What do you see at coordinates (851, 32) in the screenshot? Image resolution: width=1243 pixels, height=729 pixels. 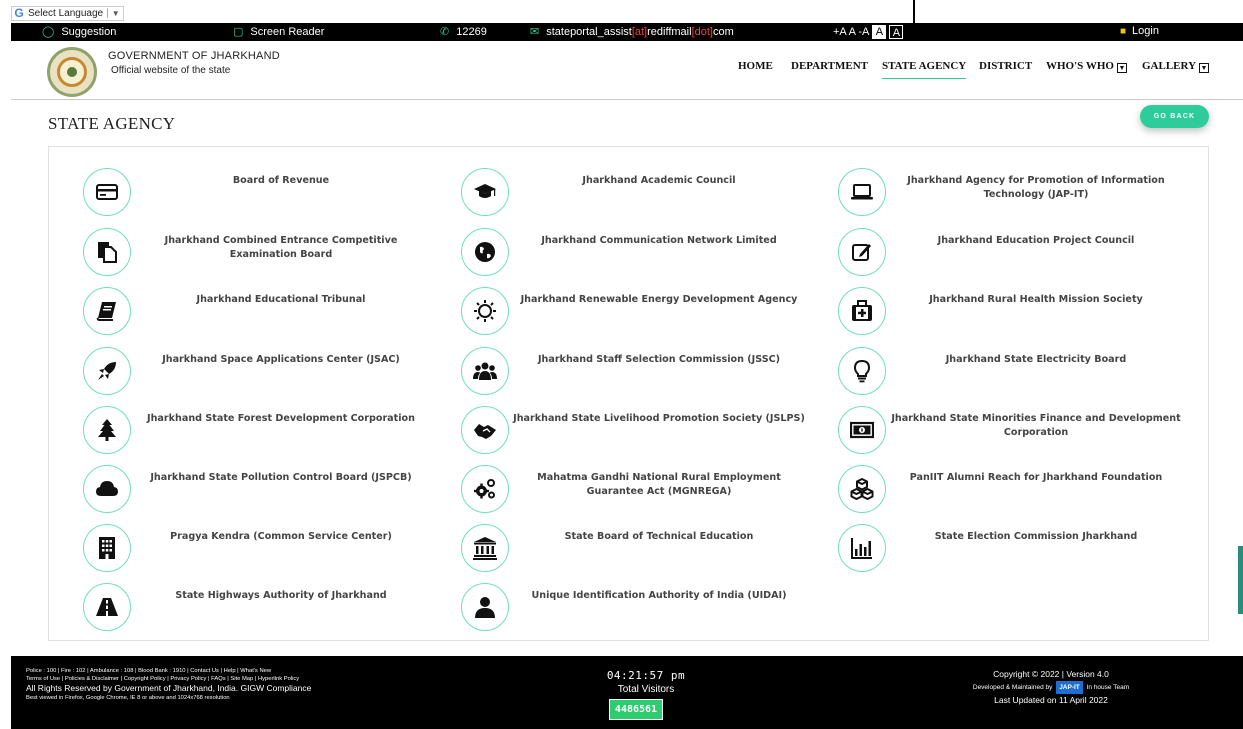 I see `font-size-buttons: +A A -A` at bounding box center [851, 32].